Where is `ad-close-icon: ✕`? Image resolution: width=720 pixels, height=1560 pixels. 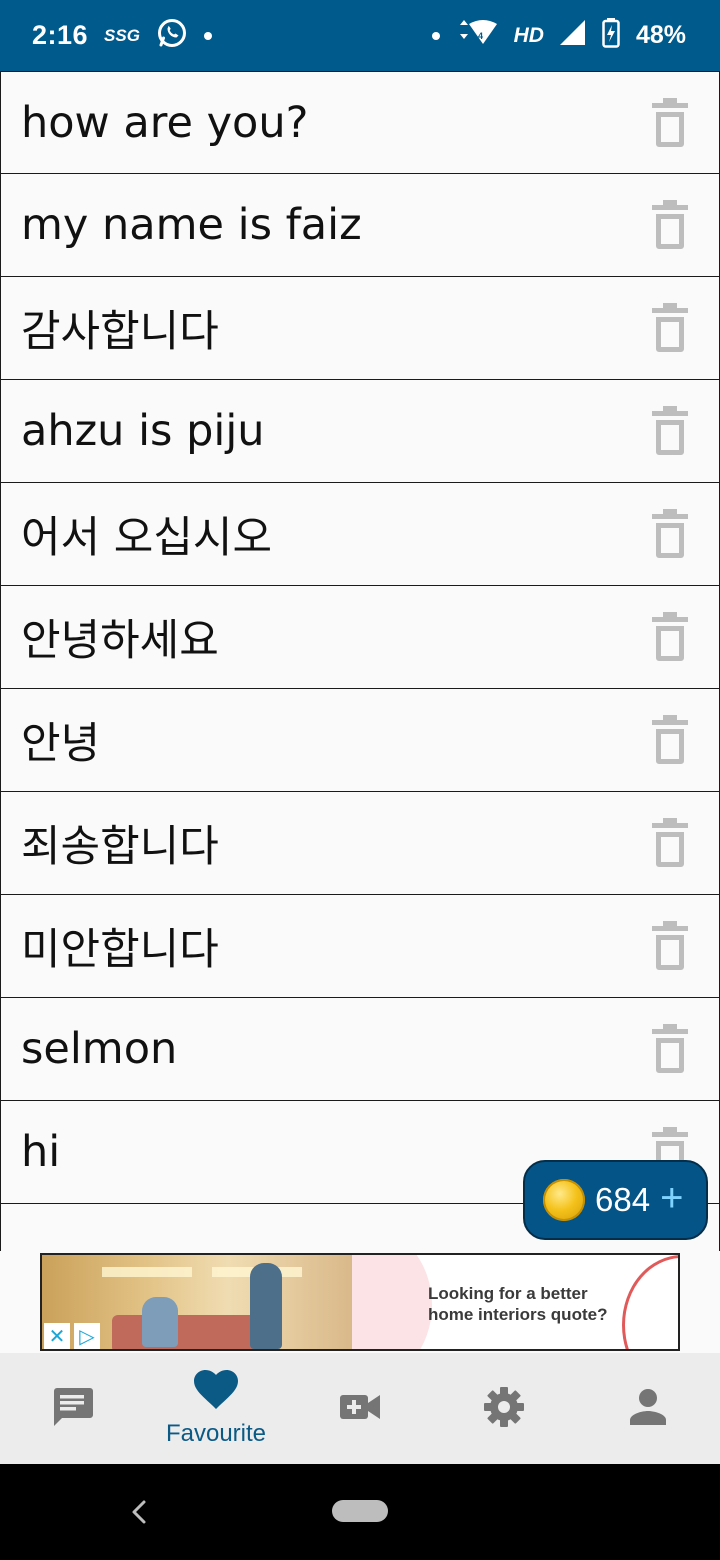
ad-close-icon: ✕ is located at coordinates (57, 1336).